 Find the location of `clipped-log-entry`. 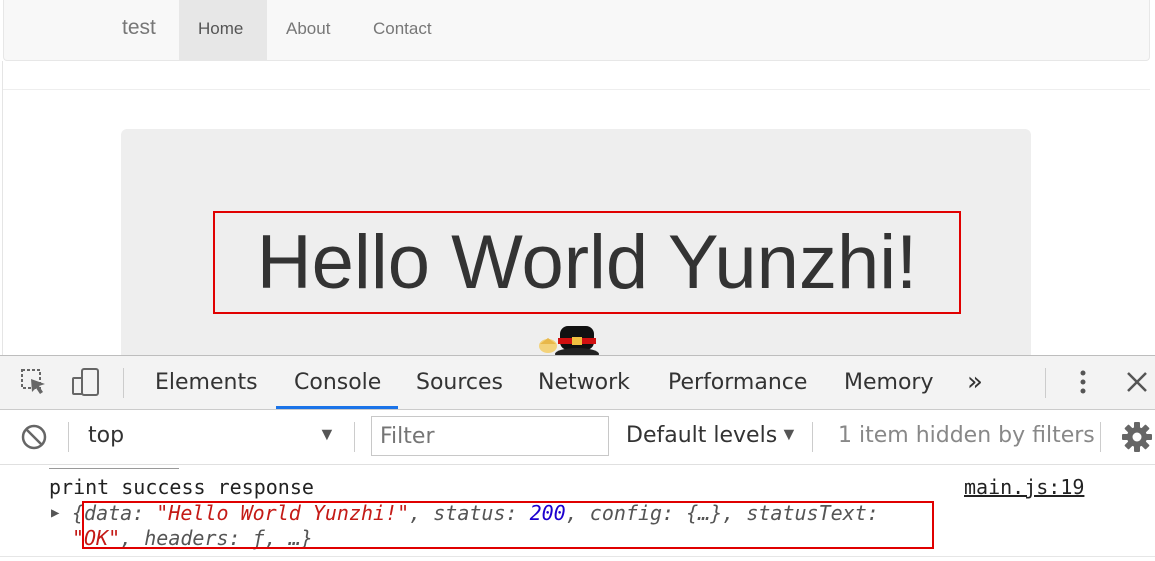

clipped-log-entry is located at coordinates (114, 467).